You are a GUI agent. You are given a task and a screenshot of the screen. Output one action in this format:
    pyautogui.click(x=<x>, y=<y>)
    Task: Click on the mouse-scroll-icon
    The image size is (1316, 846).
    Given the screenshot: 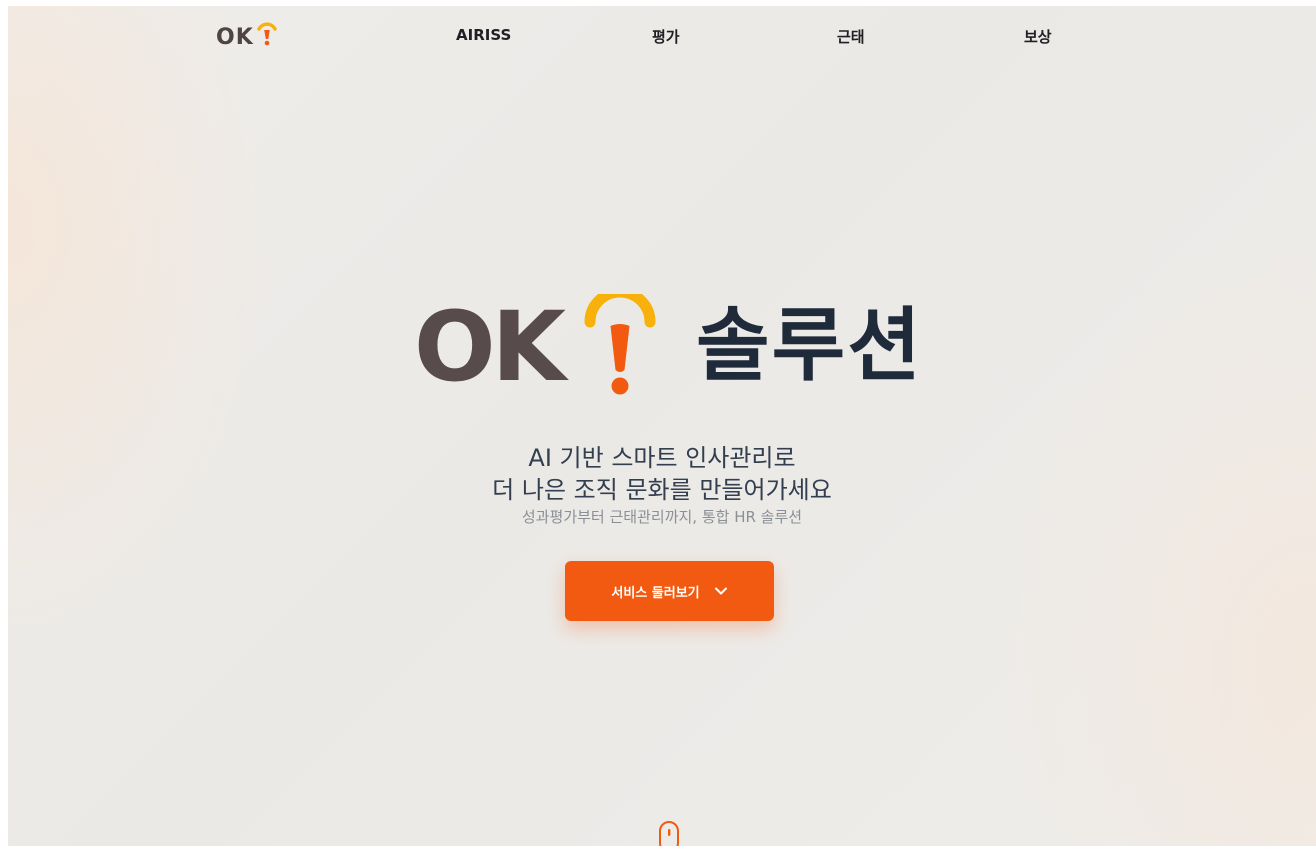 What is the action you would take?
    pyautogui.click(x=669, y=833)
    